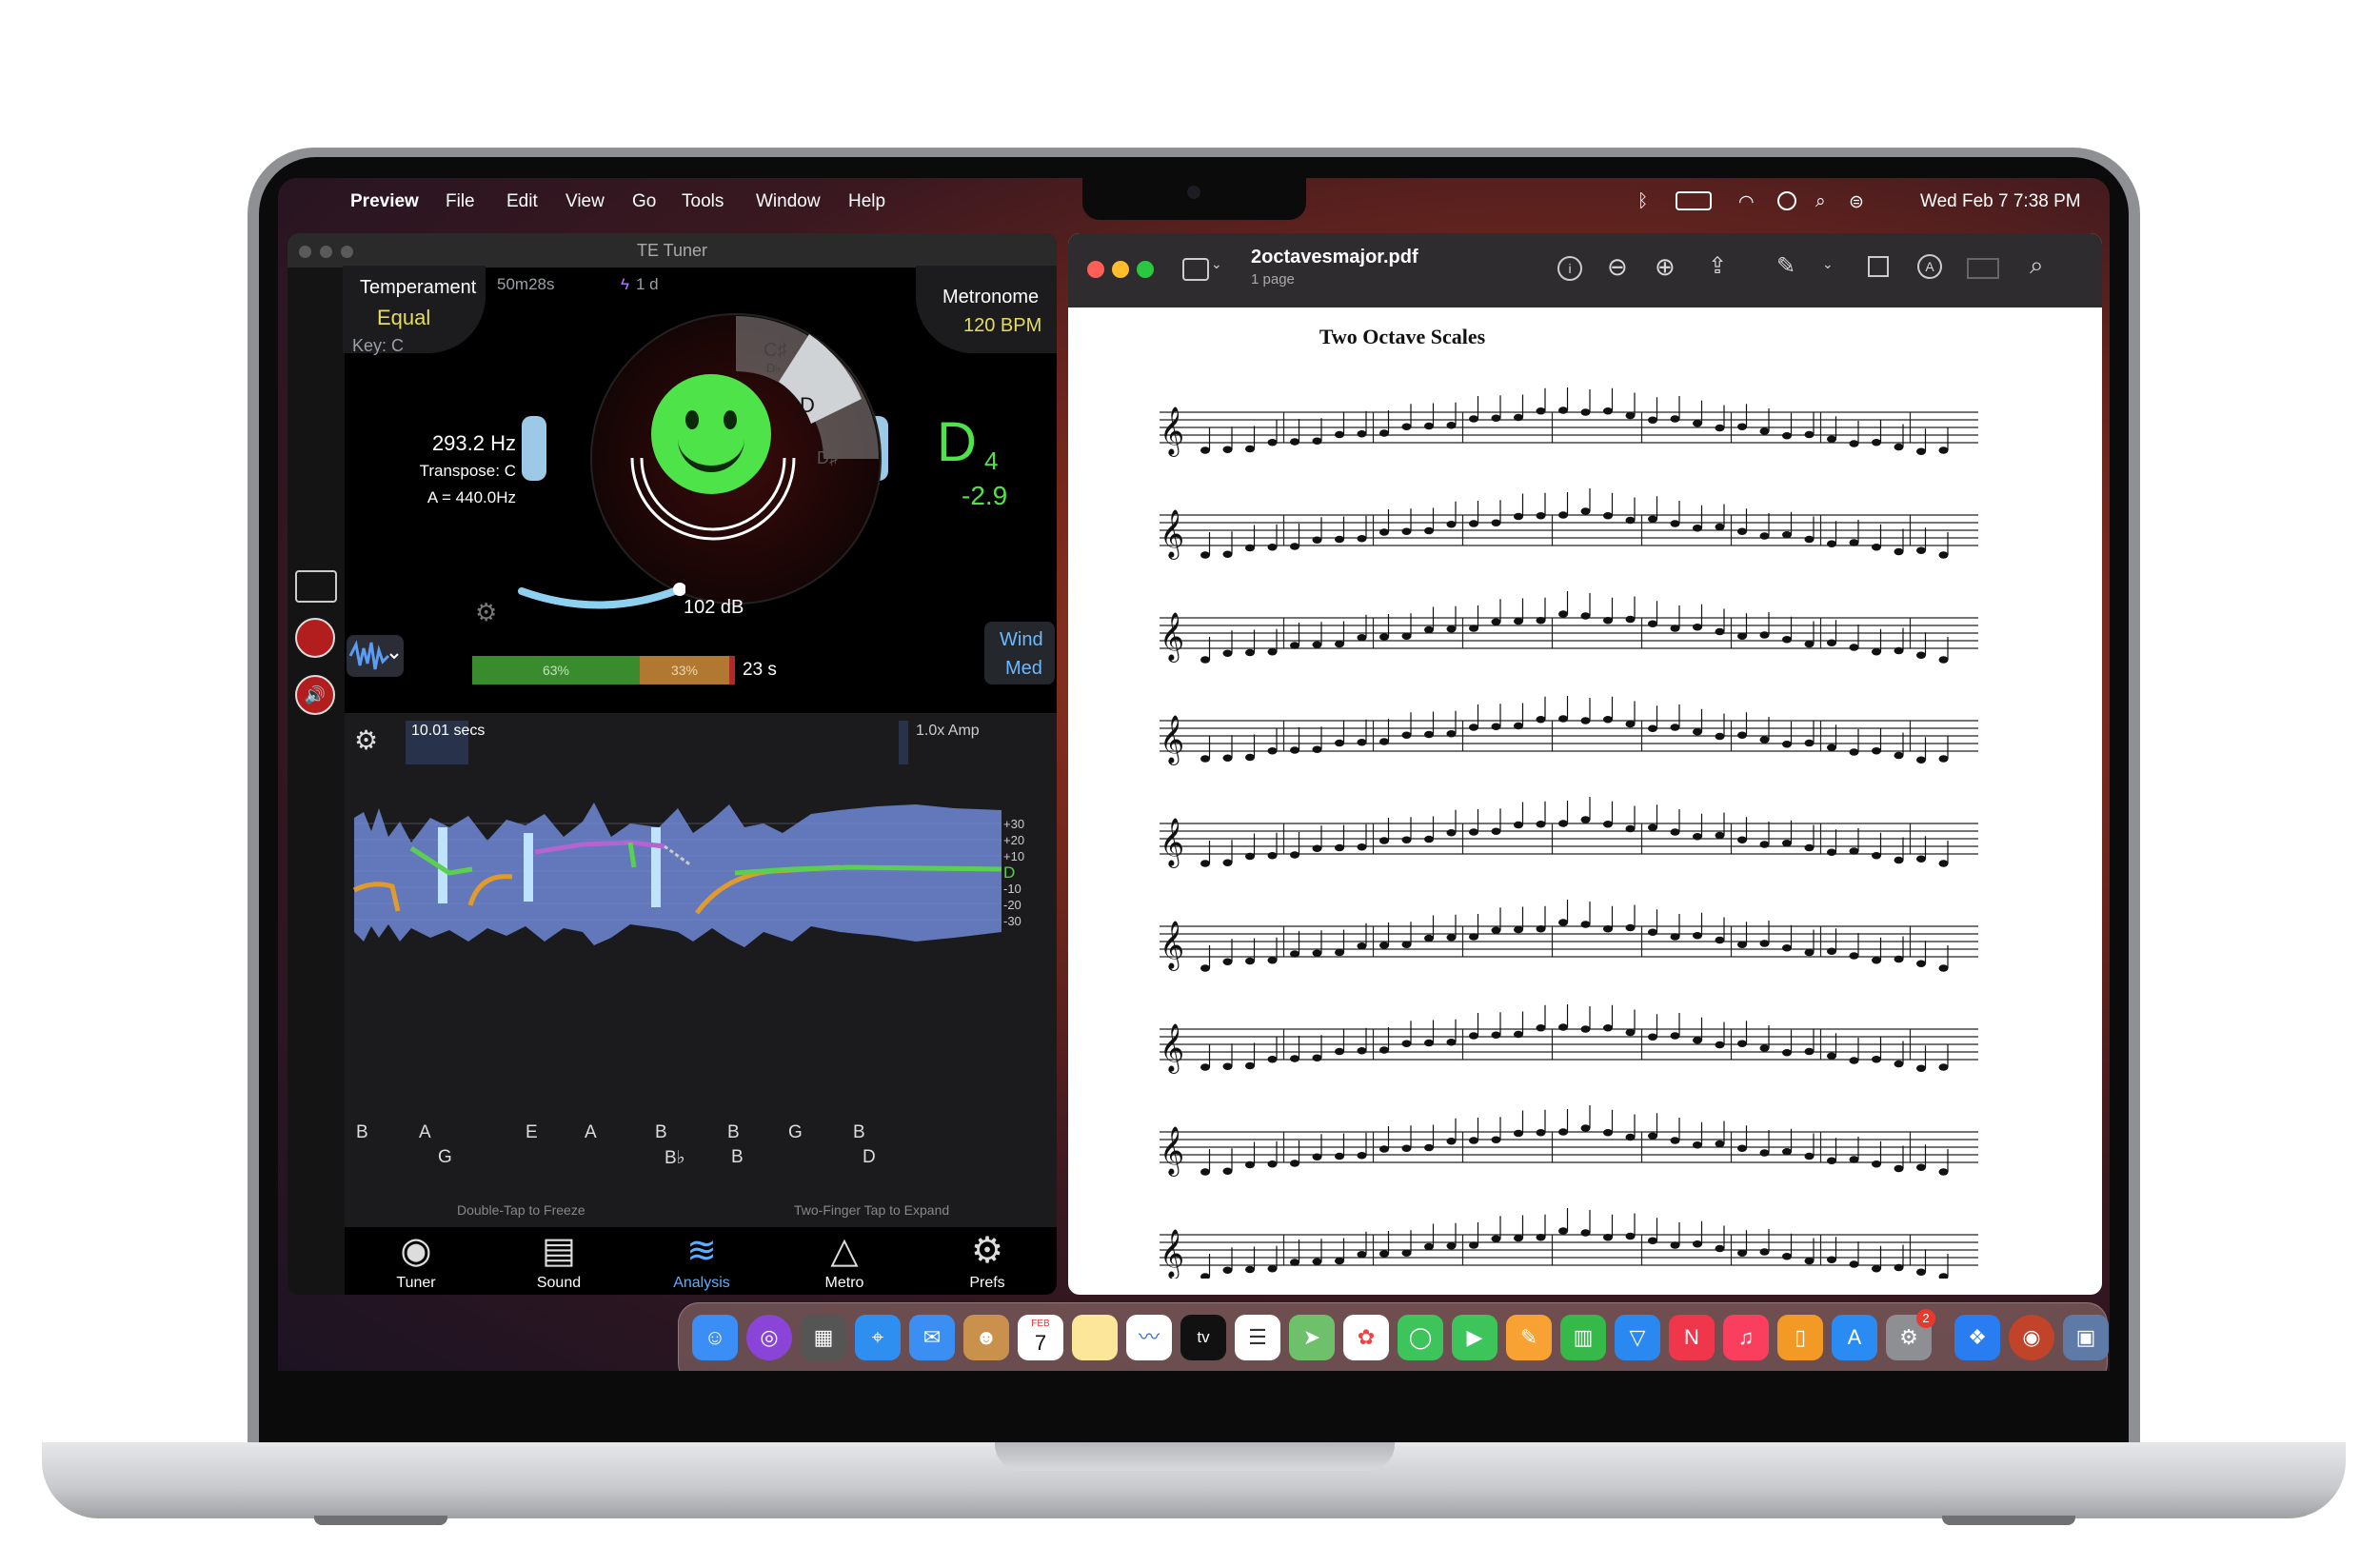 The image size is (2380, 1547). I want to click on menu-edit: Edit, so click(522, 201).